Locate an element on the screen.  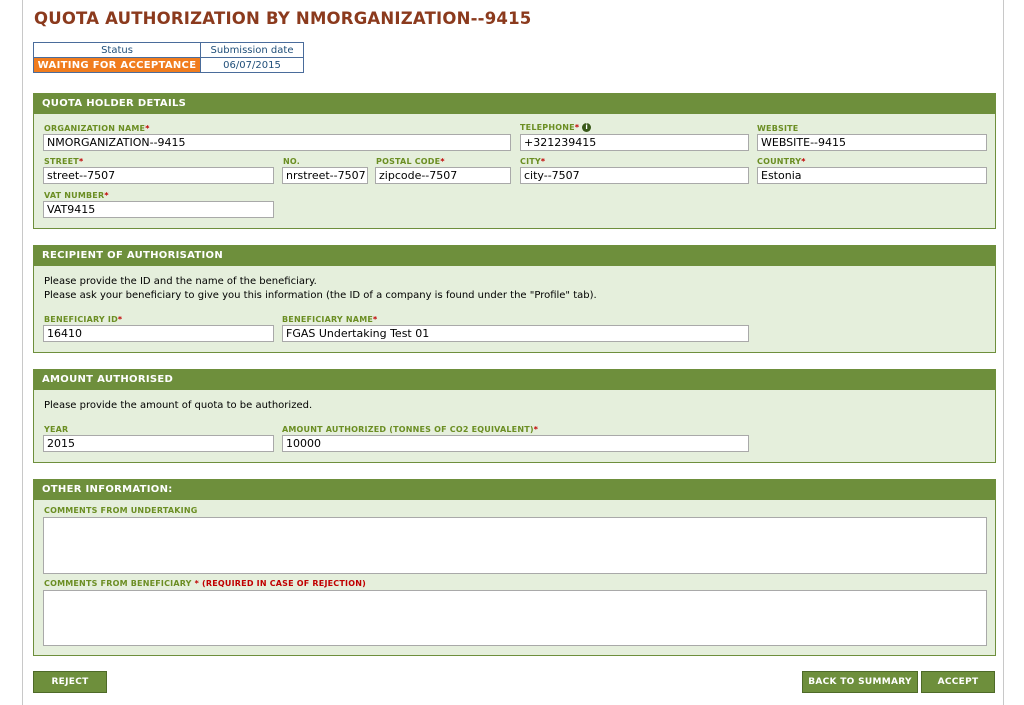
street-field: street--7507 is located at coordinates (158, 175).